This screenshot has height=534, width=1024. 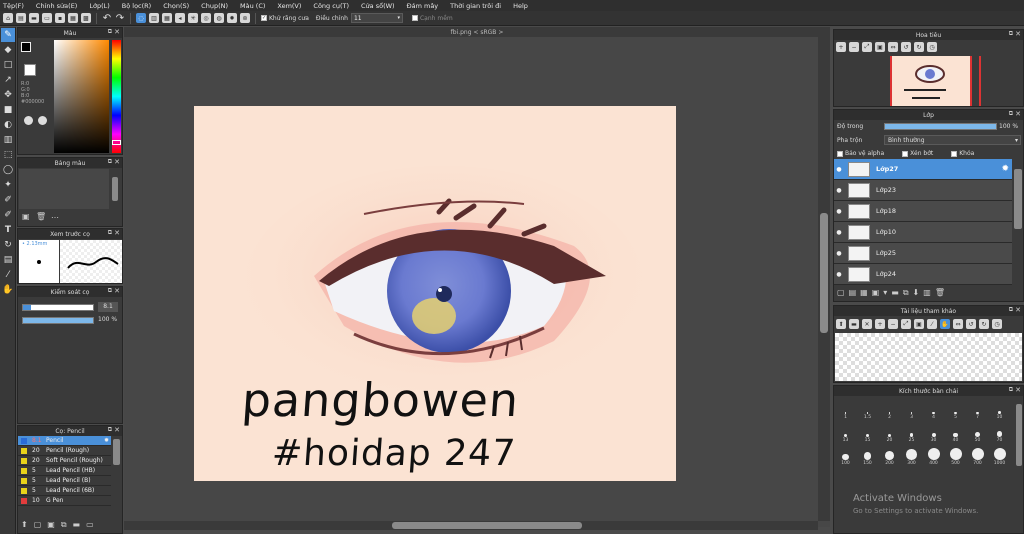 I want to click on brush-size-option: 30, so click(x=933, y=433).